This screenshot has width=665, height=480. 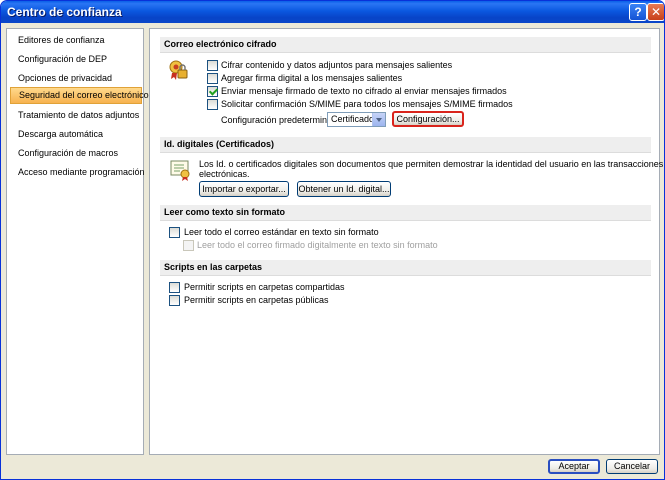 I want to click on chevron-down-icon, so click(x=378, y=119).